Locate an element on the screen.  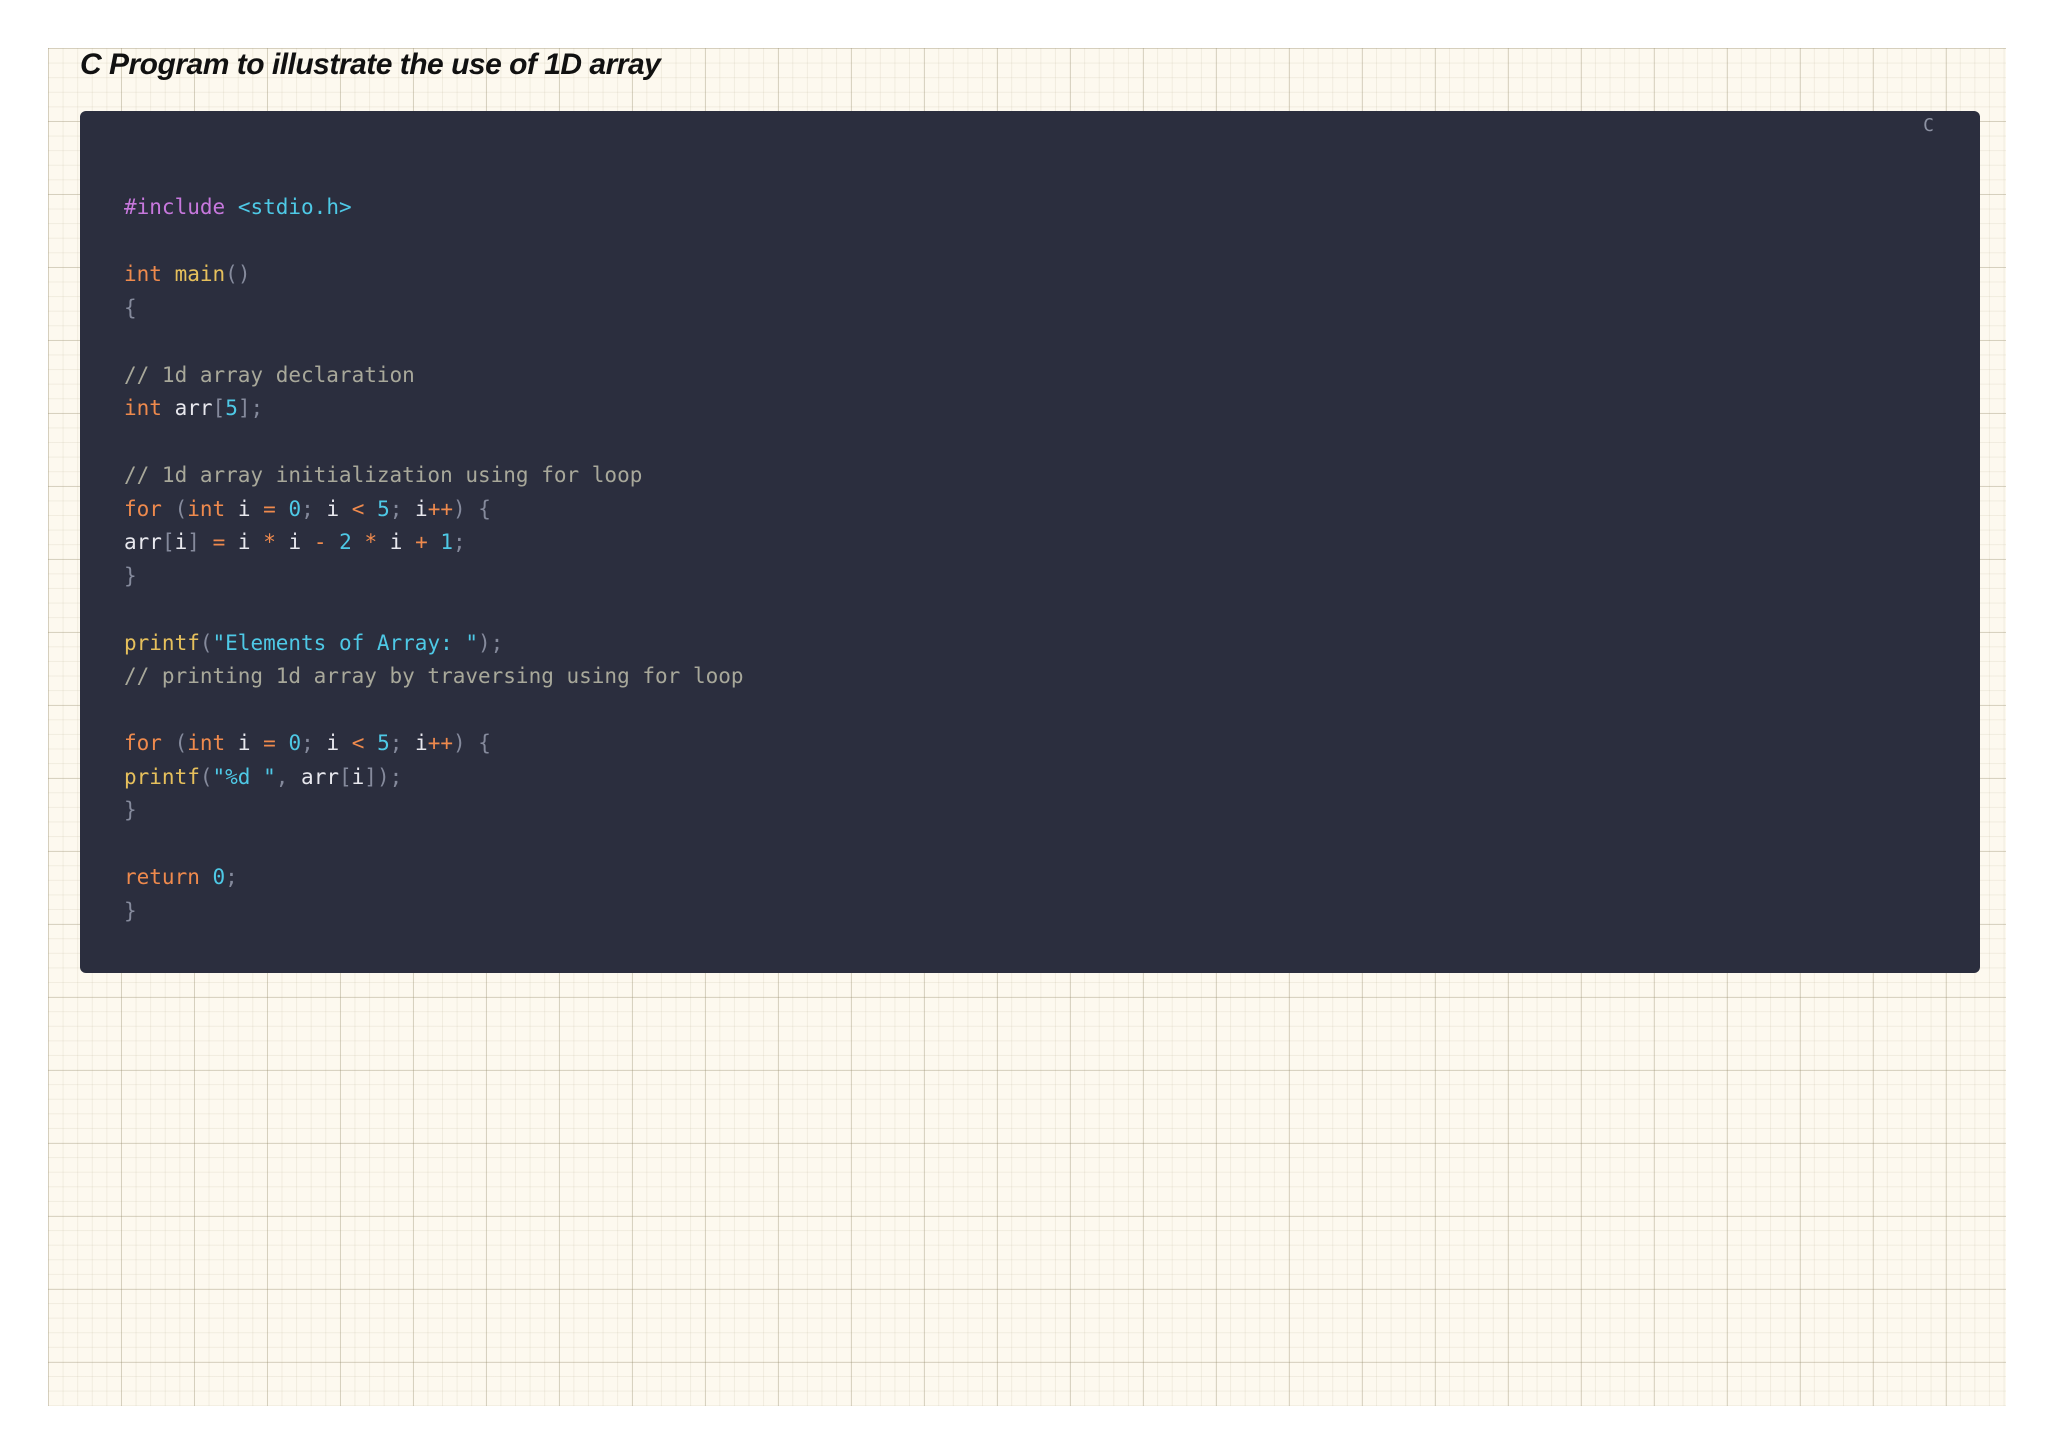
code-language-label: C is located at coordinates (1928, 125).